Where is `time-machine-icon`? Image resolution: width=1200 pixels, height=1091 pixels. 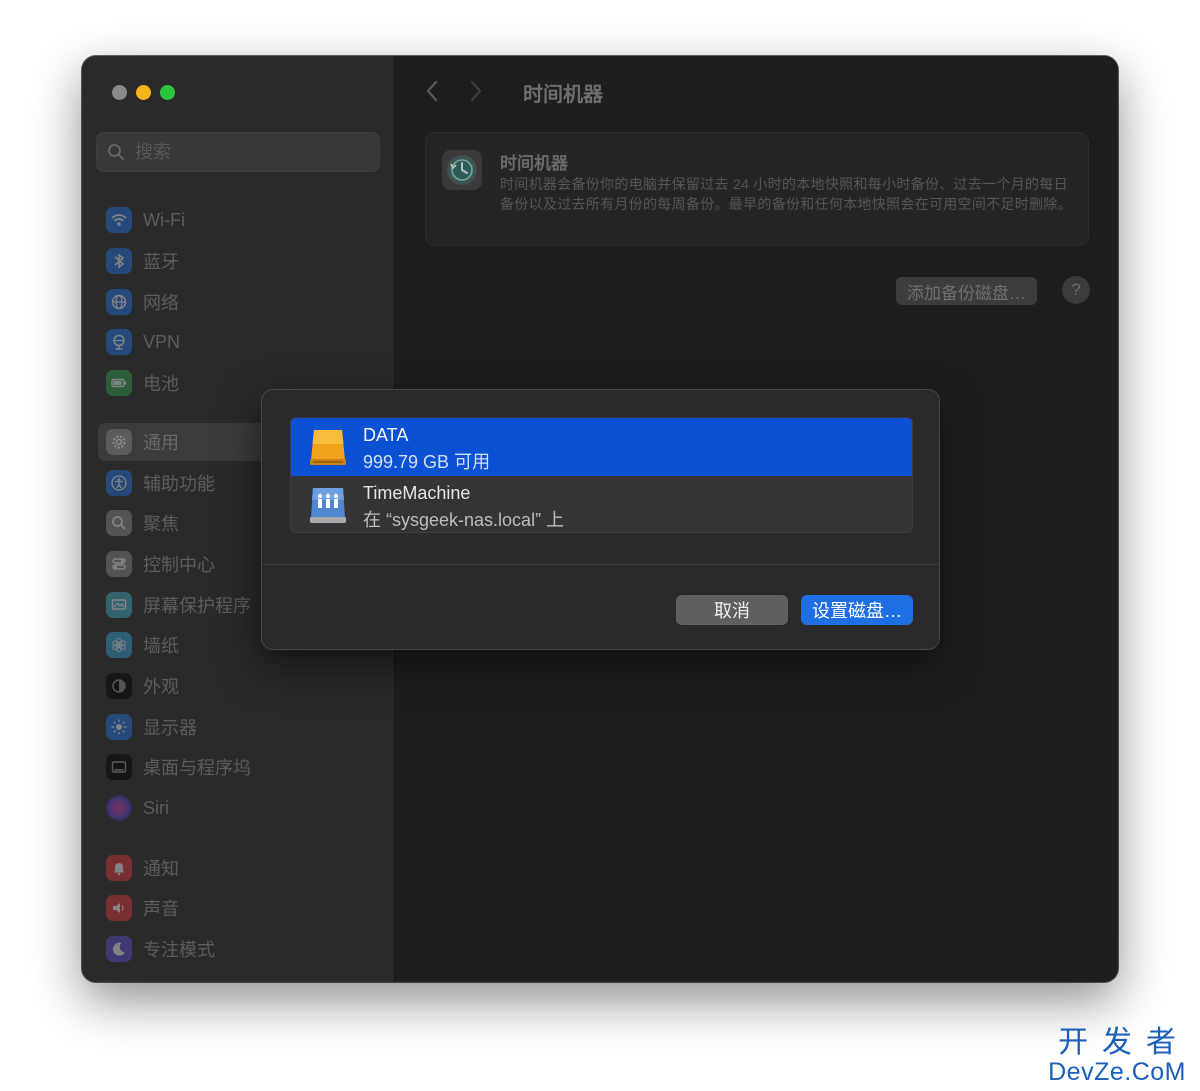 time-machine-icon is located at coordinates (462, 170).